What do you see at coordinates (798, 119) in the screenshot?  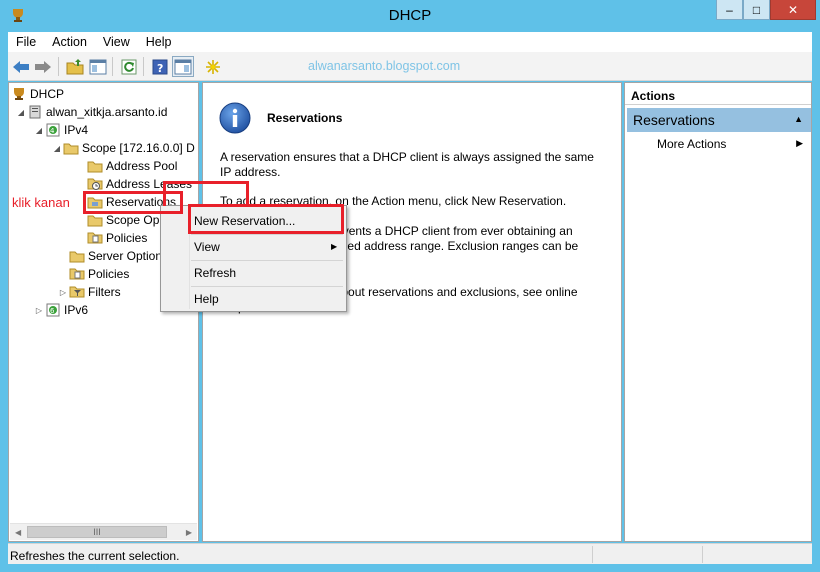 I see `collapse-up-icon: ▲` at bounding box center [798, 119].